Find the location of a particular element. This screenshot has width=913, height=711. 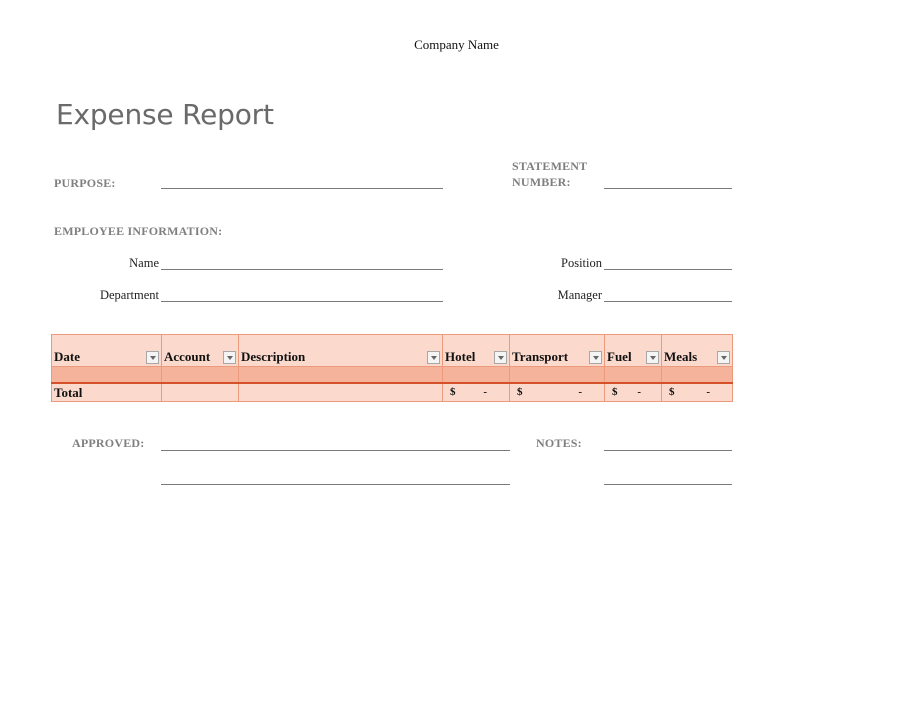

approved-label: APPROVED: is located at coordinates (108, 443).